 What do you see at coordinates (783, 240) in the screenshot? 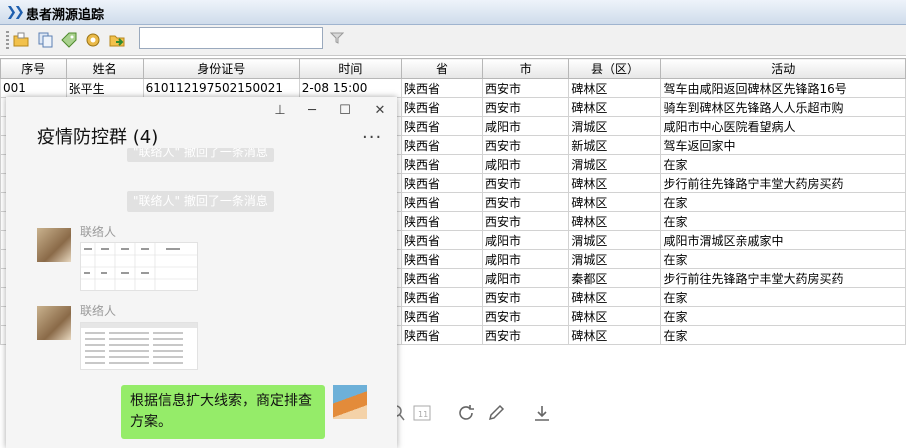
I see `cell-activity: 咸阳市渭城区亲戚家中` at bounding box center [783, 240].